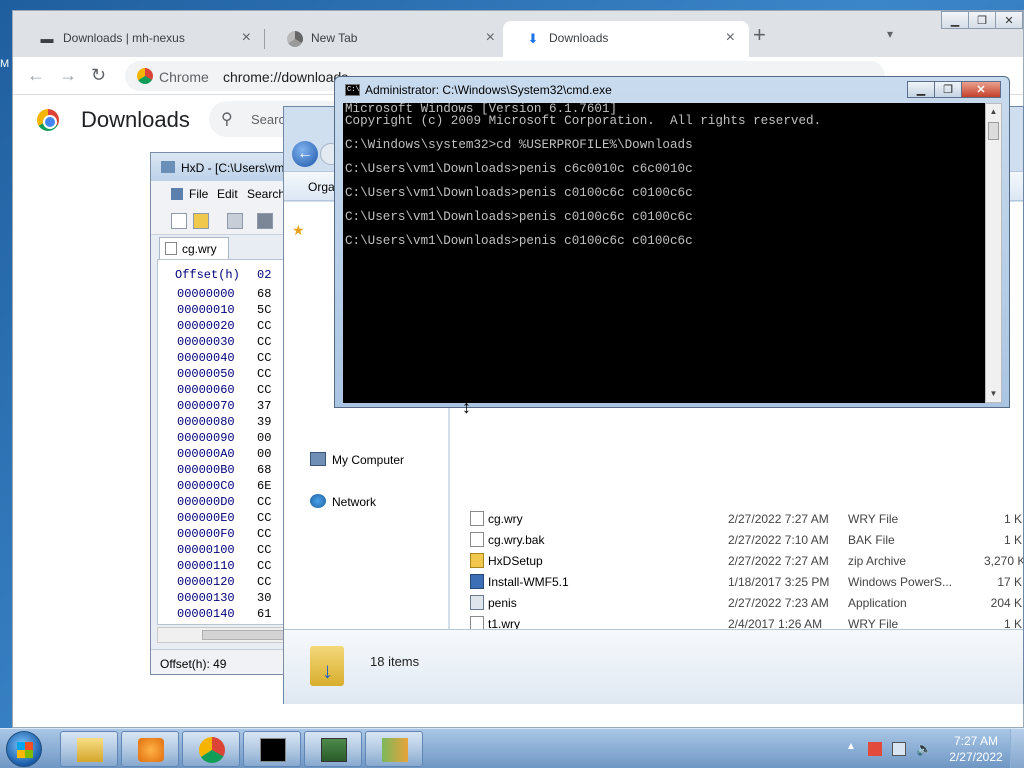  I want to click on file-tab-label: cg.wry, so click(199, 249).